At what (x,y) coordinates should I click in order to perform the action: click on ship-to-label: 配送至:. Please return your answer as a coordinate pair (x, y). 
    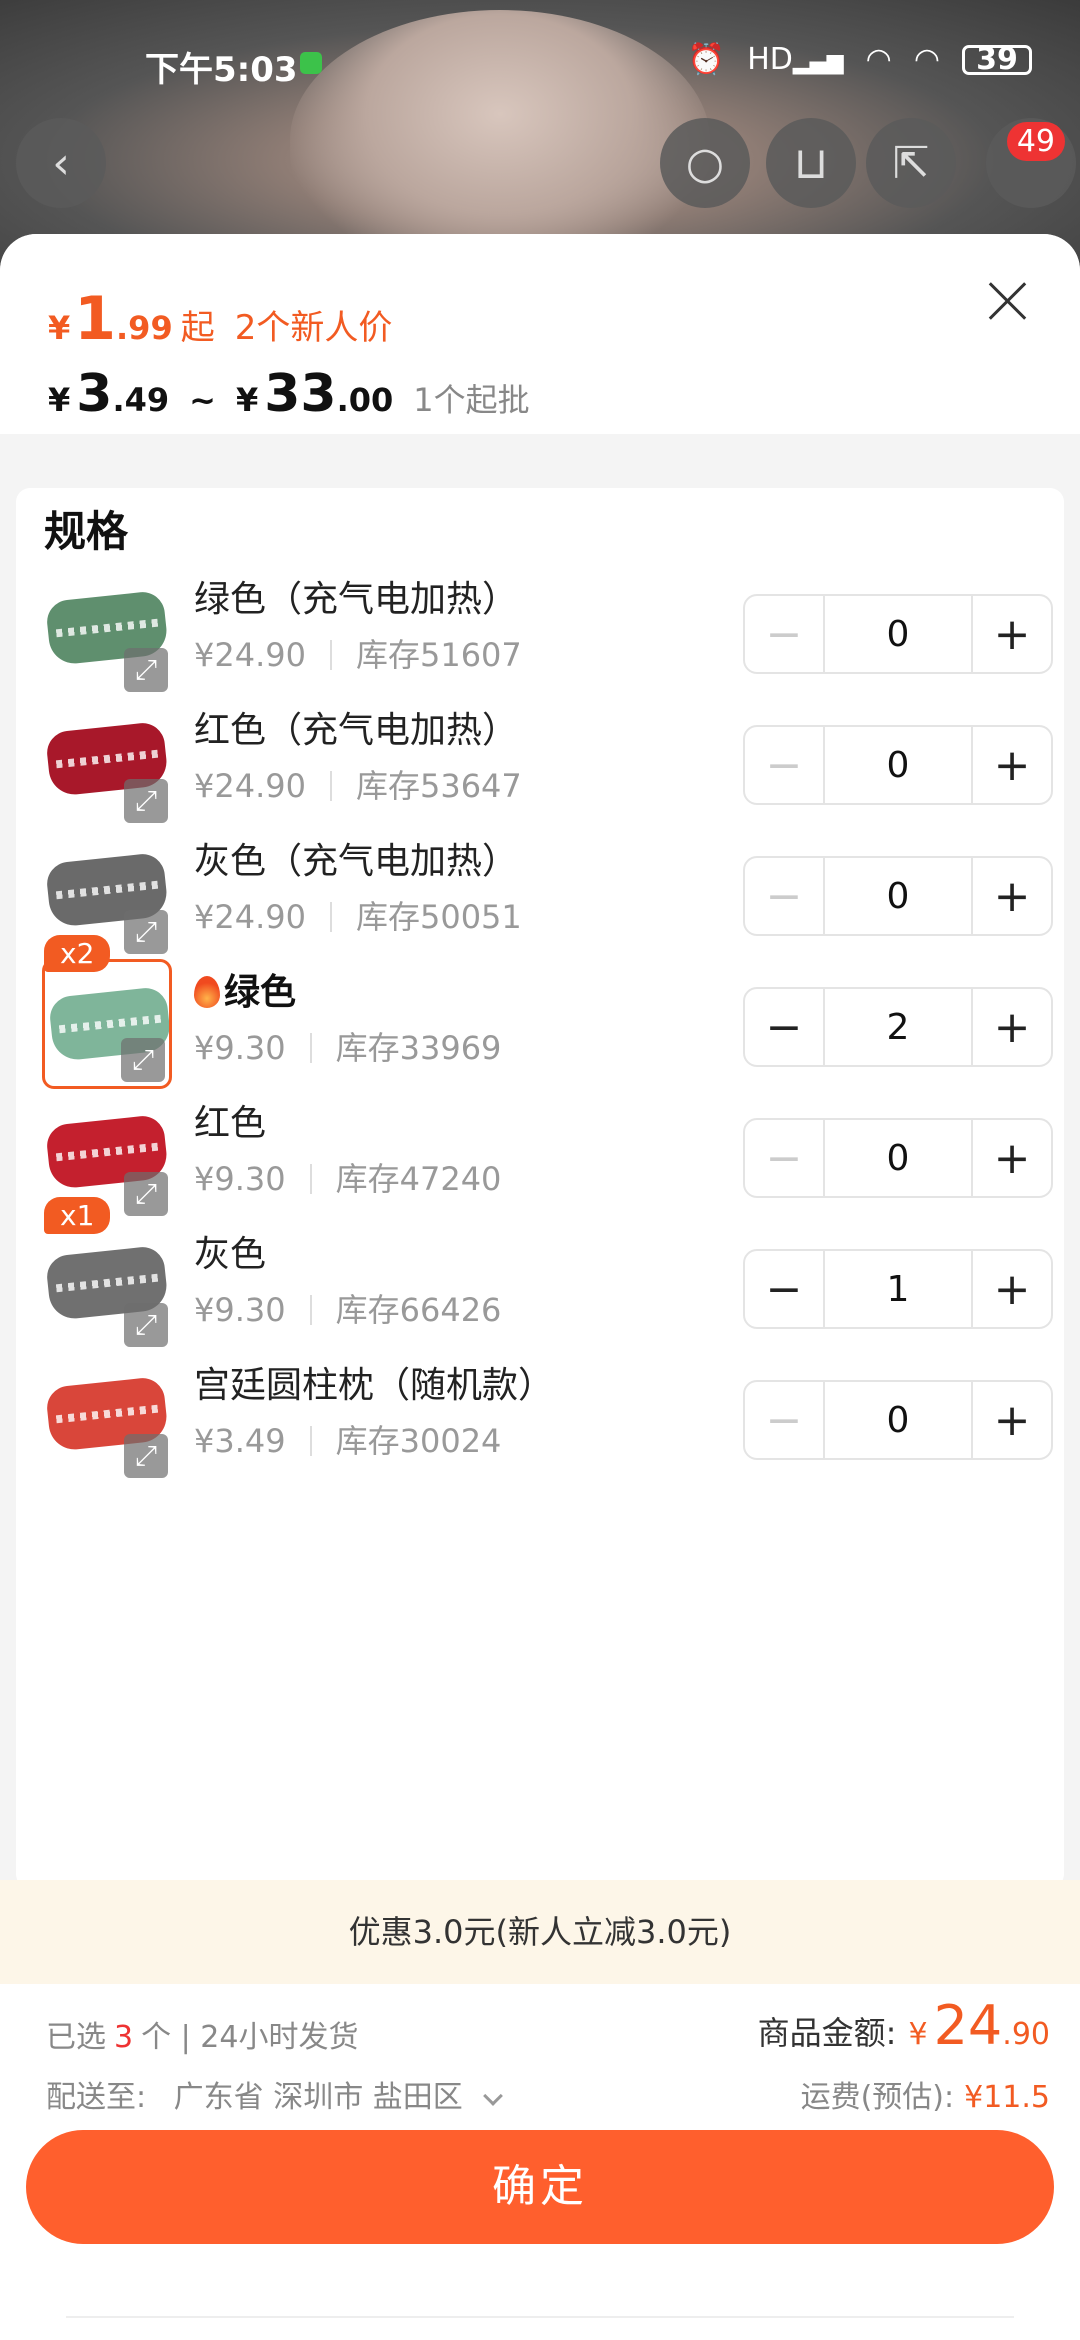
    Looking at the image, I should click on (96, 2097).